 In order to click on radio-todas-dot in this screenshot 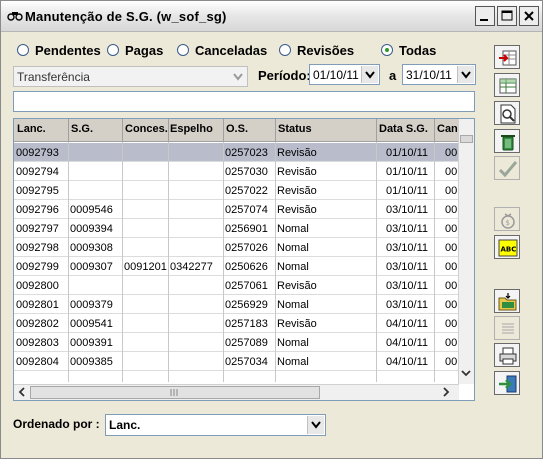, I will do `click(387, 50)`.